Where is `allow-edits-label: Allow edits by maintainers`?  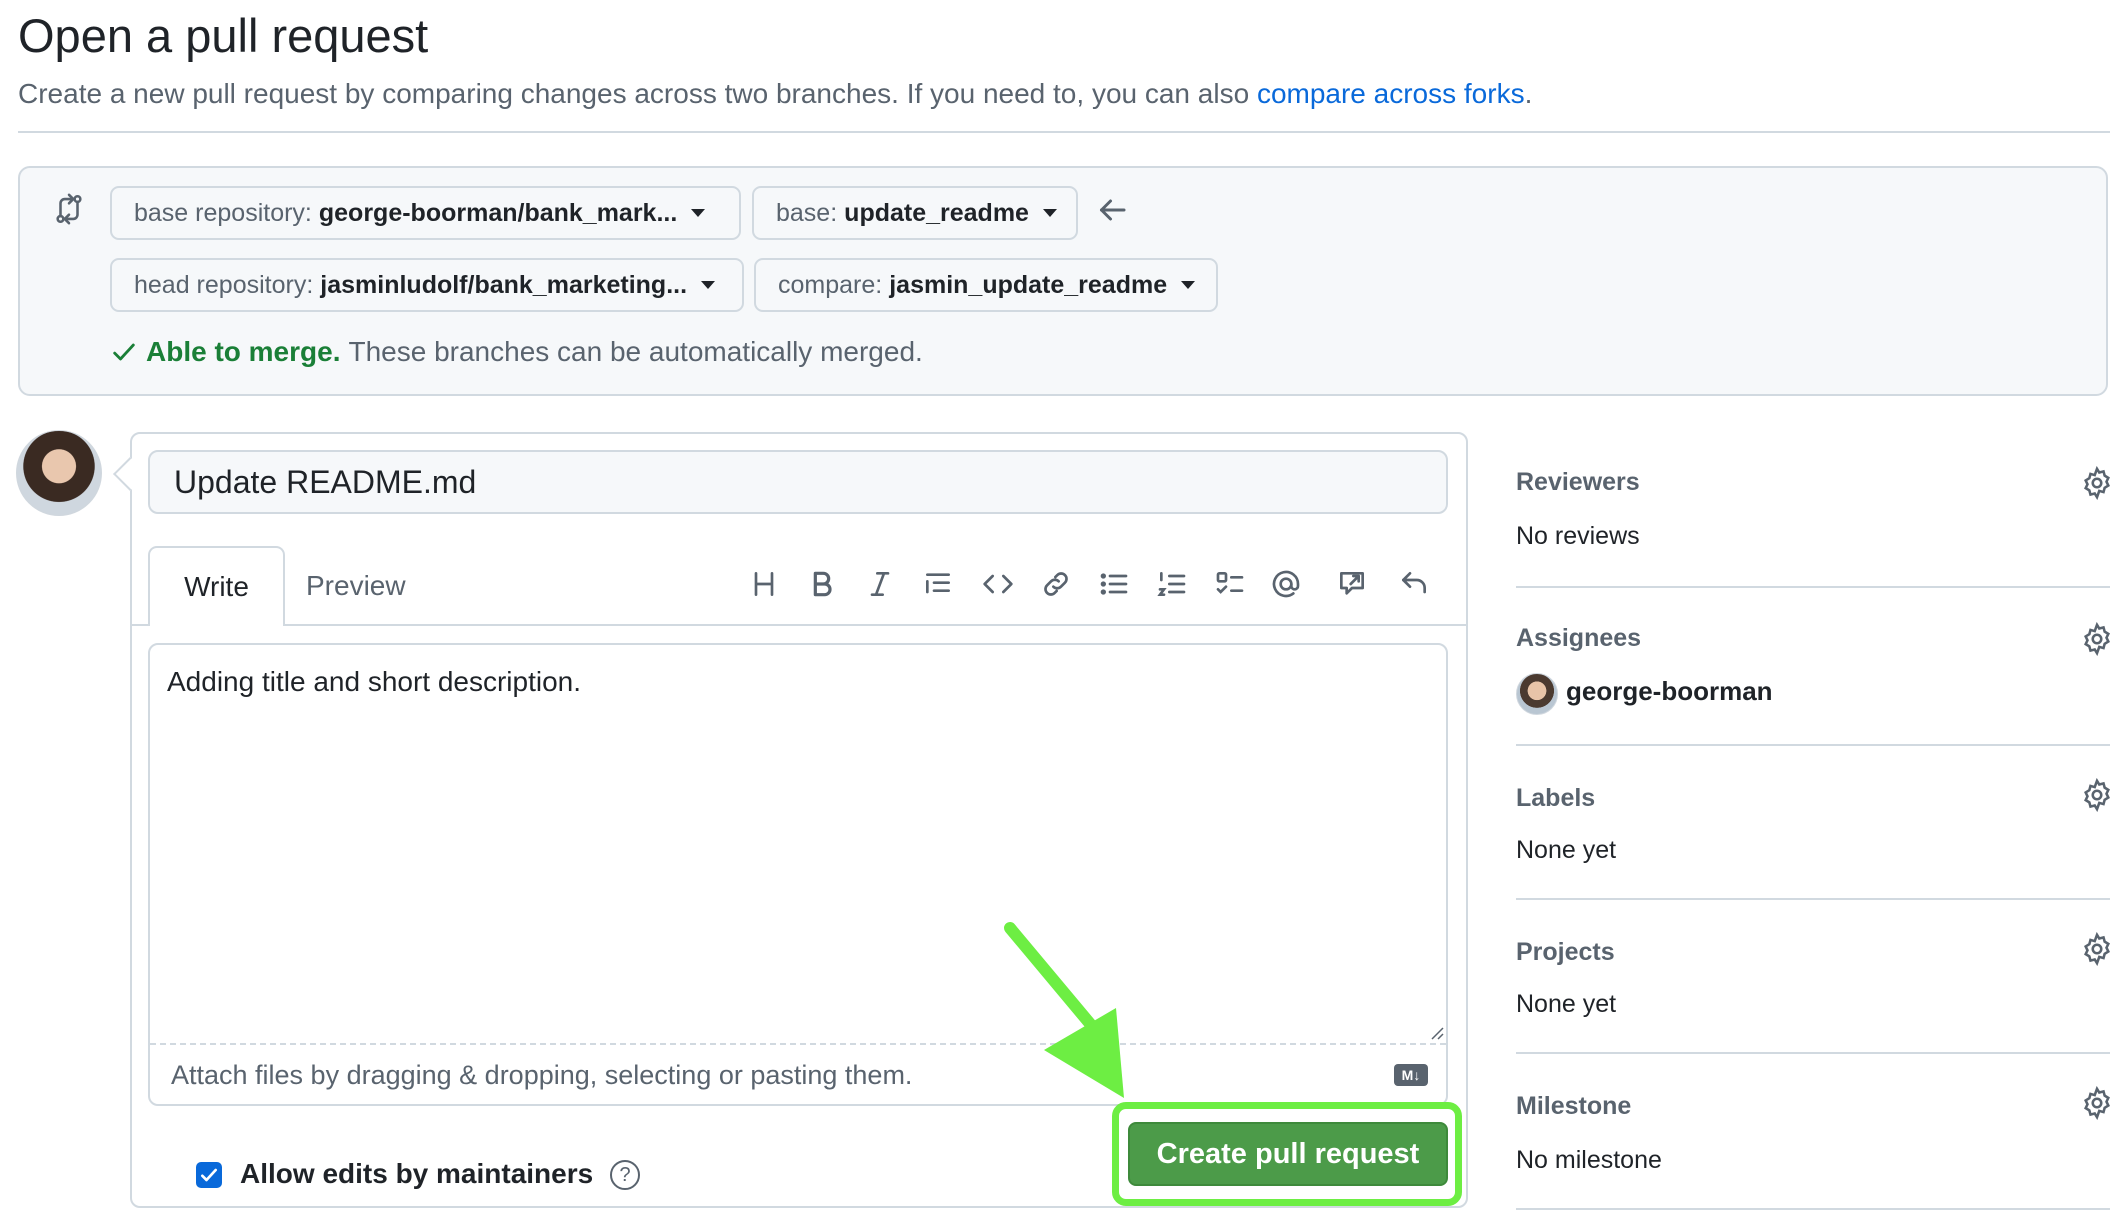 allow-edits-label: Allow edits by maintainers is located at coordinates (417, 1173).